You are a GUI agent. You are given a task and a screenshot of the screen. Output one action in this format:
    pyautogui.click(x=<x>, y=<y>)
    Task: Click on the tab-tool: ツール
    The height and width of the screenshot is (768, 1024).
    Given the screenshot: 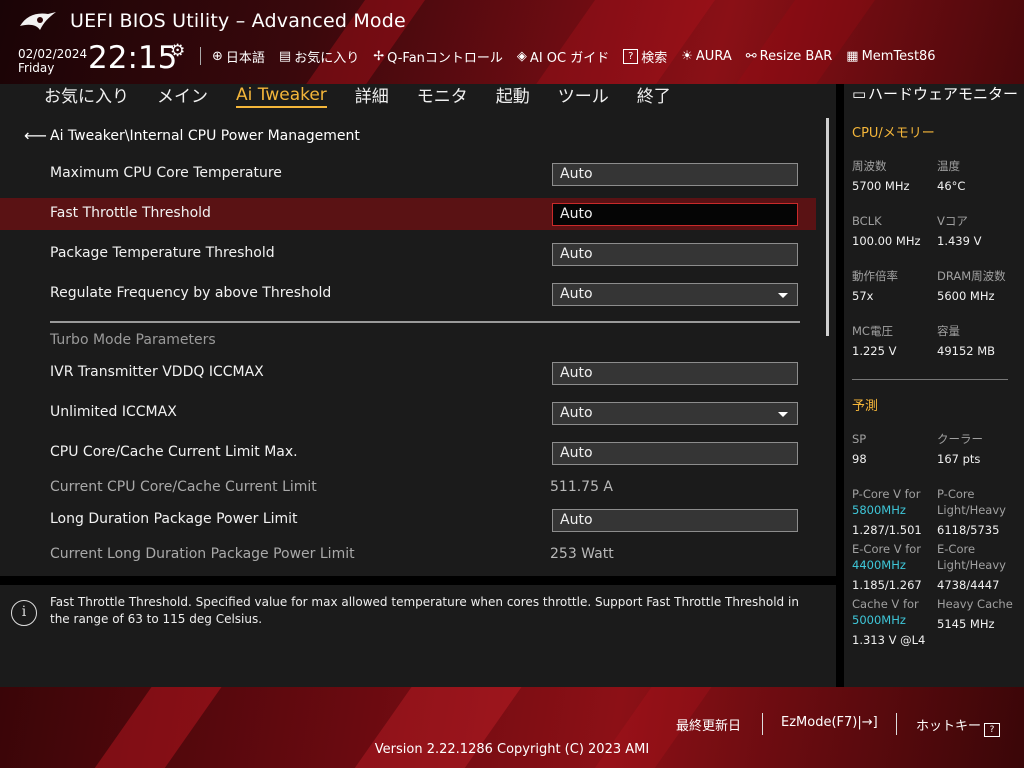 What is the action you would take?
    pyautogui.click(x=583, y=95)
    